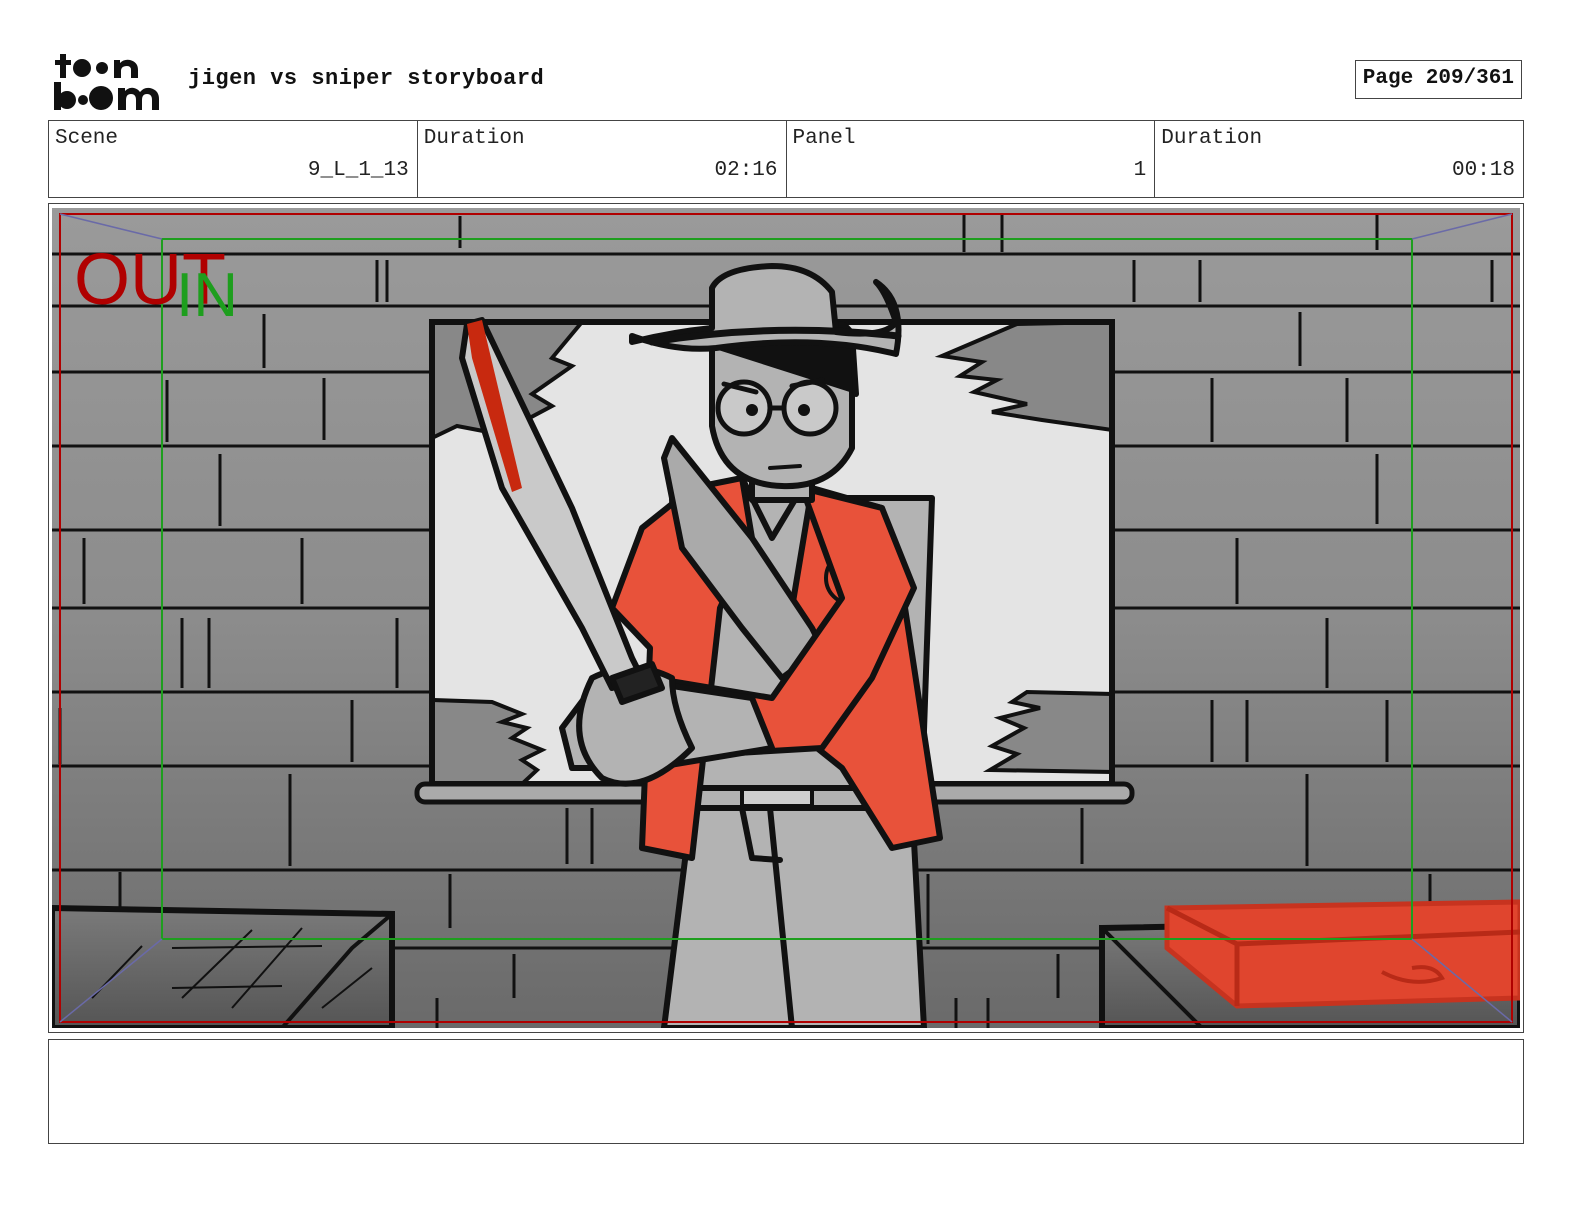 The width and height of the screenshot is (1584, 1224). Describe the element at coordinates (1438, 79) in the screenshot. I see `page-indicator: Page 209/361` at that location.